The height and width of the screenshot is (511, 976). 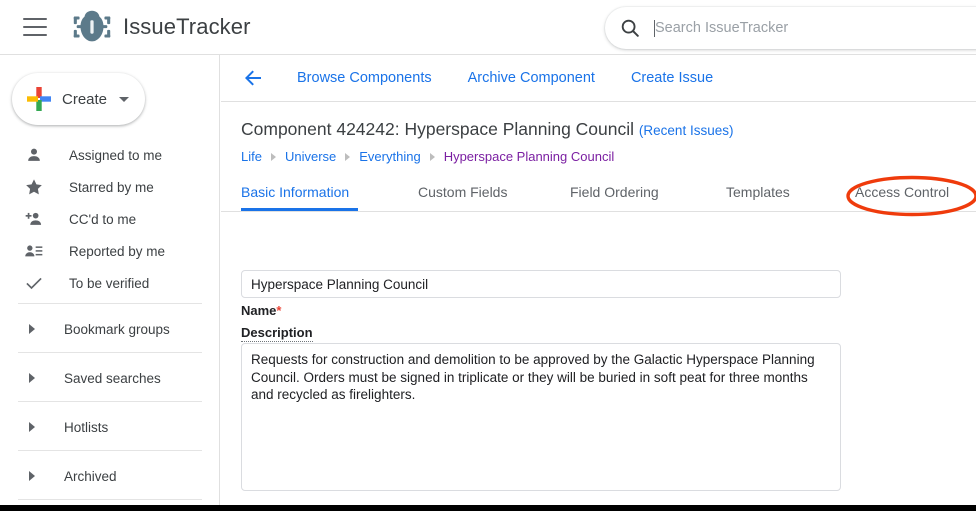 What do you see at coordinates (902, 191) in the screenshot?
I see `tab-access-control: Access Control` at bounding box center [902, 191].